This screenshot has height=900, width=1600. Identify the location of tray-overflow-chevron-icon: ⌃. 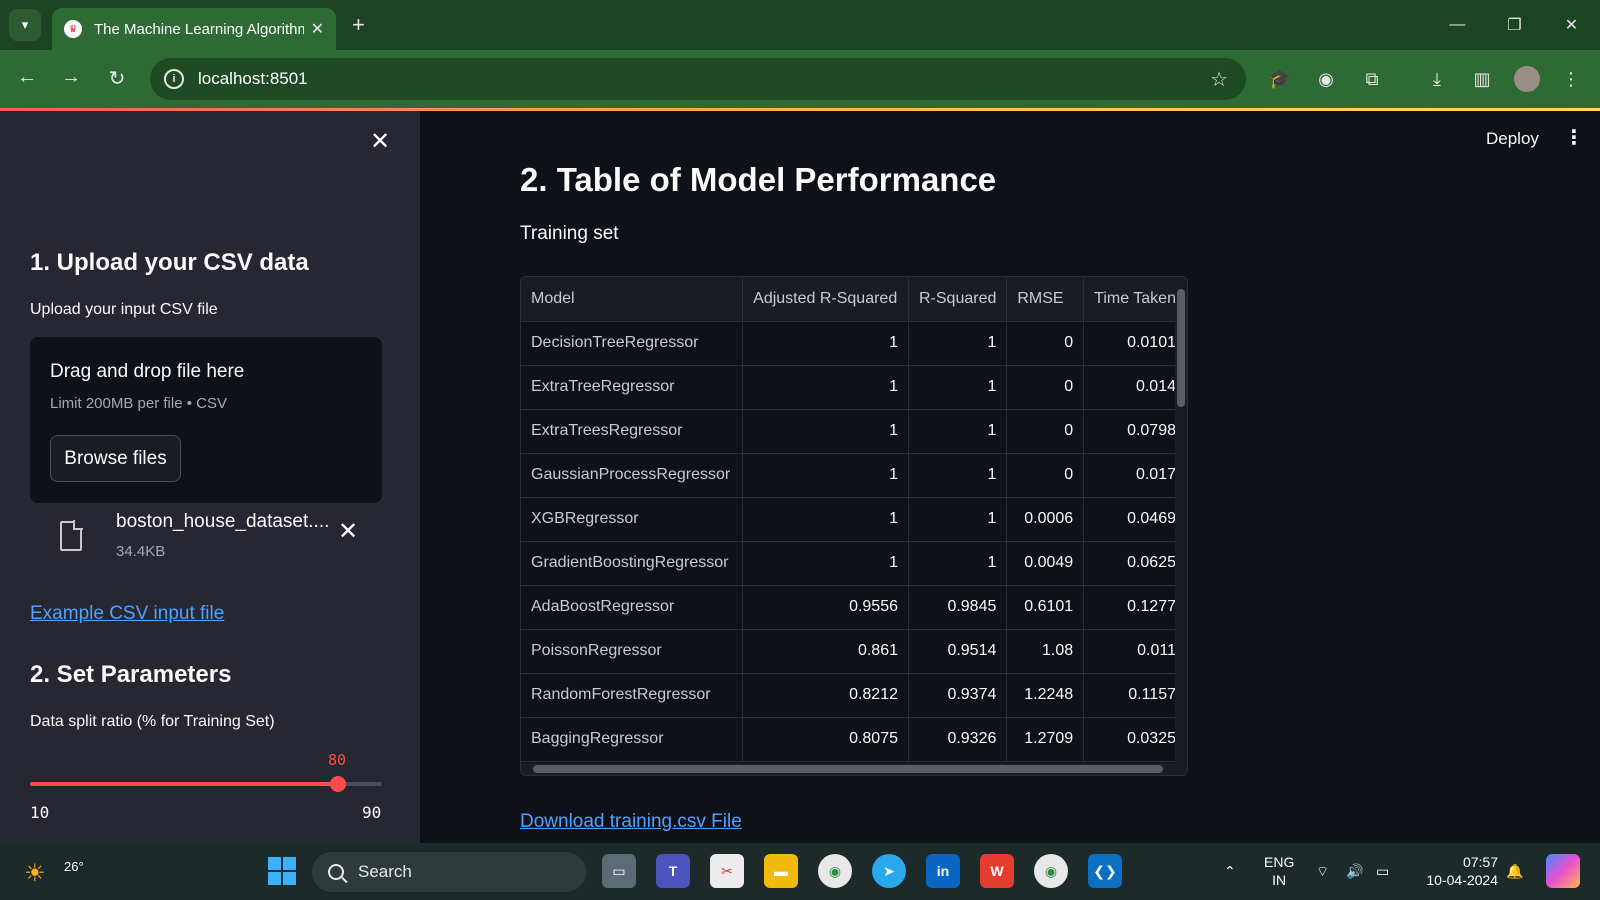
(1230, 871).